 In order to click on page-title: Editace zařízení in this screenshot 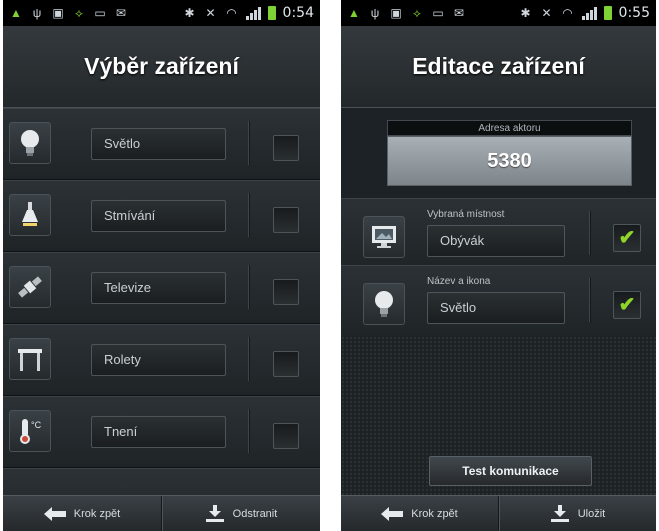, I will do `click(498, 66)`.